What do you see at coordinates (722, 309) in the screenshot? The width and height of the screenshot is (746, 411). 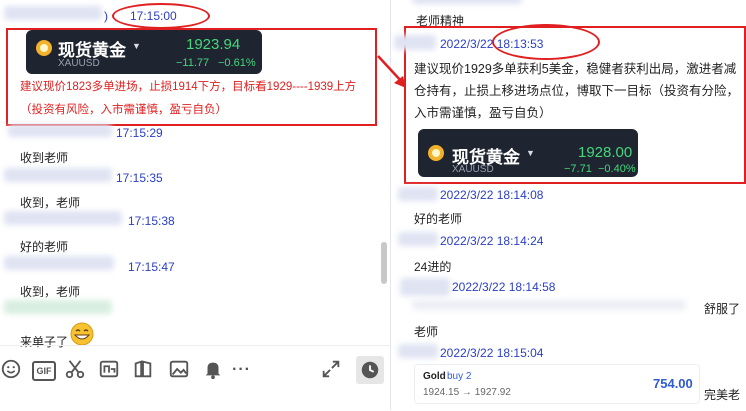 I see `message-text: 舒服了` at bounding box center [722, 309].